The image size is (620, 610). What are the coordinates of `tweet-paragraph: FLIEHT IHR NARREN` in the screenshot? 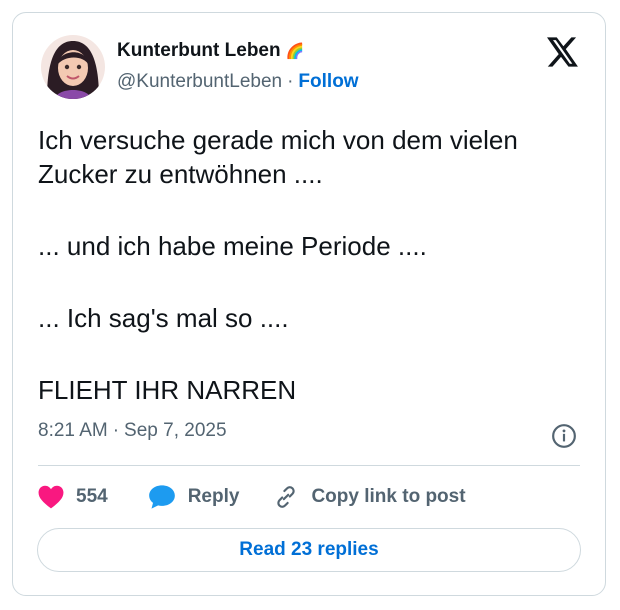 It's located at (167, 390).